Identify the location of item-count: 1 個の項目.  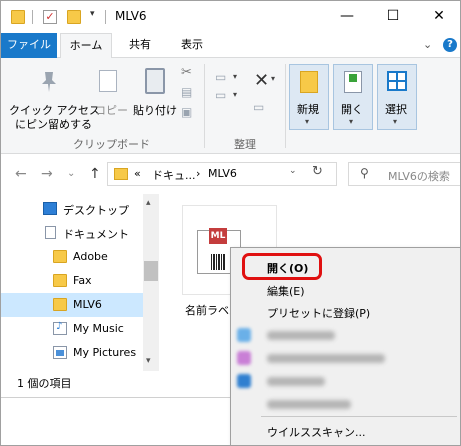
(44, 383).